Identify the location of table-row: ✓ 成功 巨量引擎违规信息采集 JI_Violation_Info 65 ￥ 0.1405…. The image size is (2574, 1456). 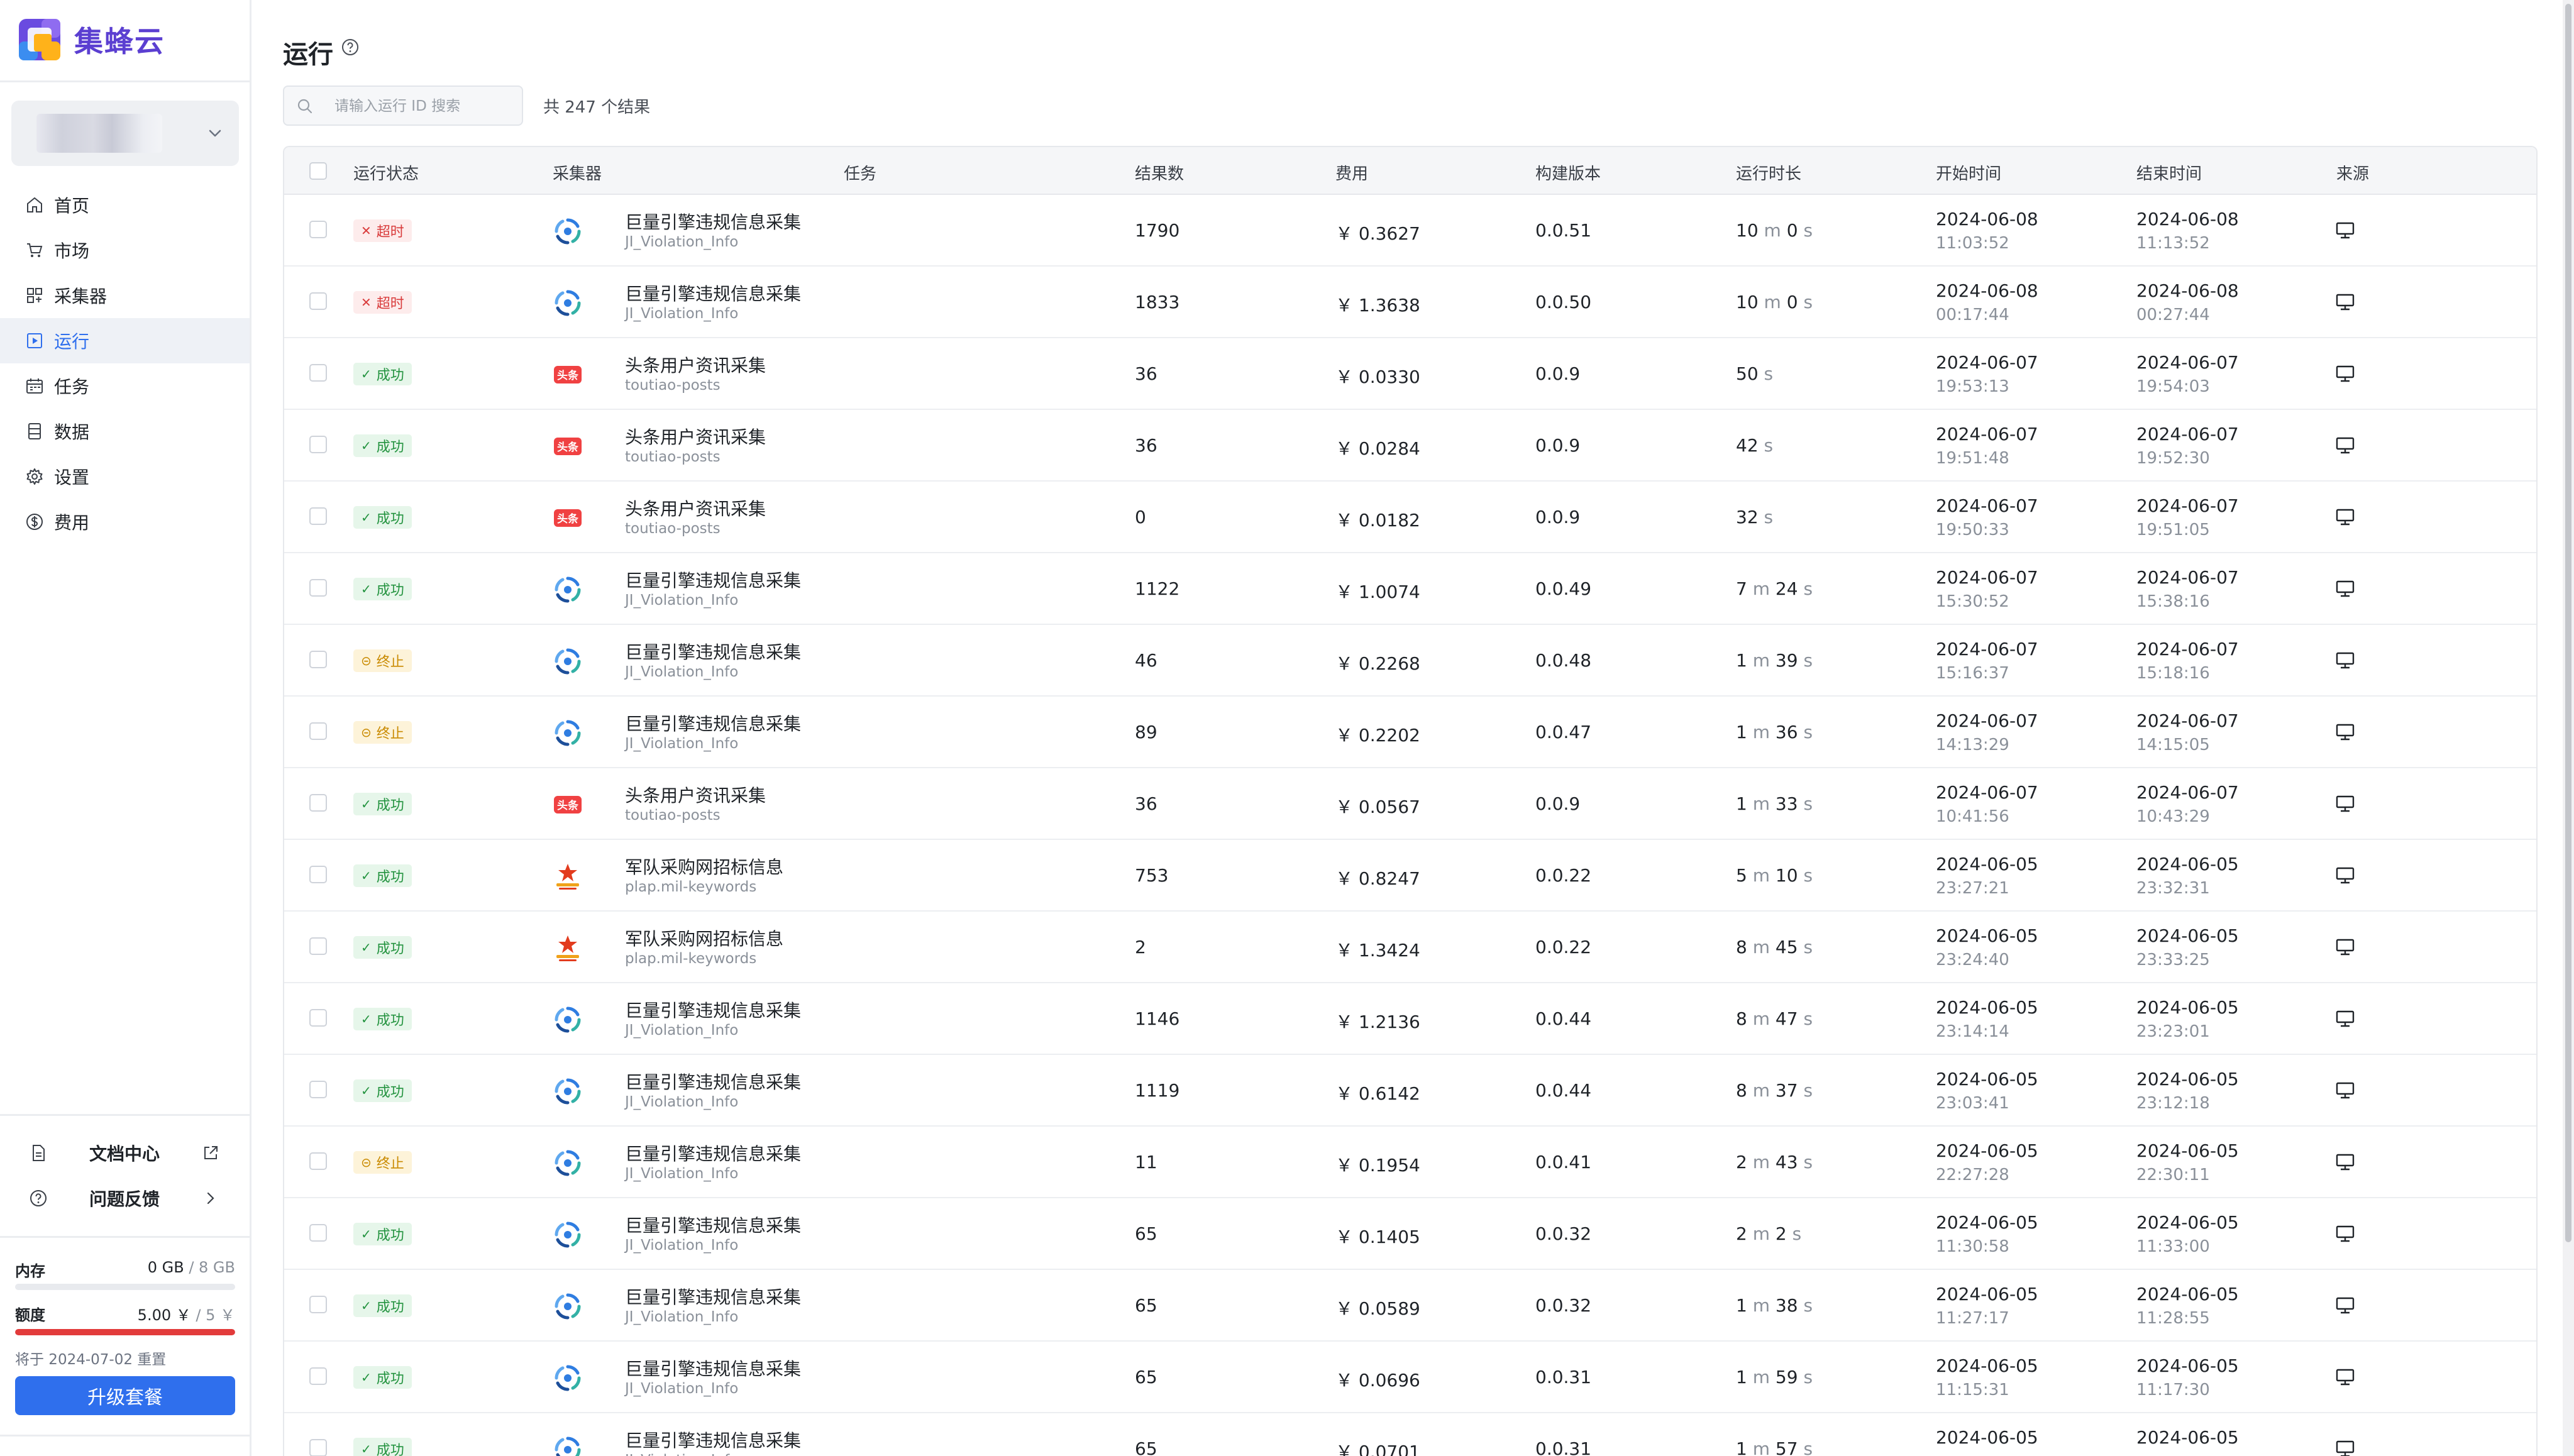
(1410, 1234).